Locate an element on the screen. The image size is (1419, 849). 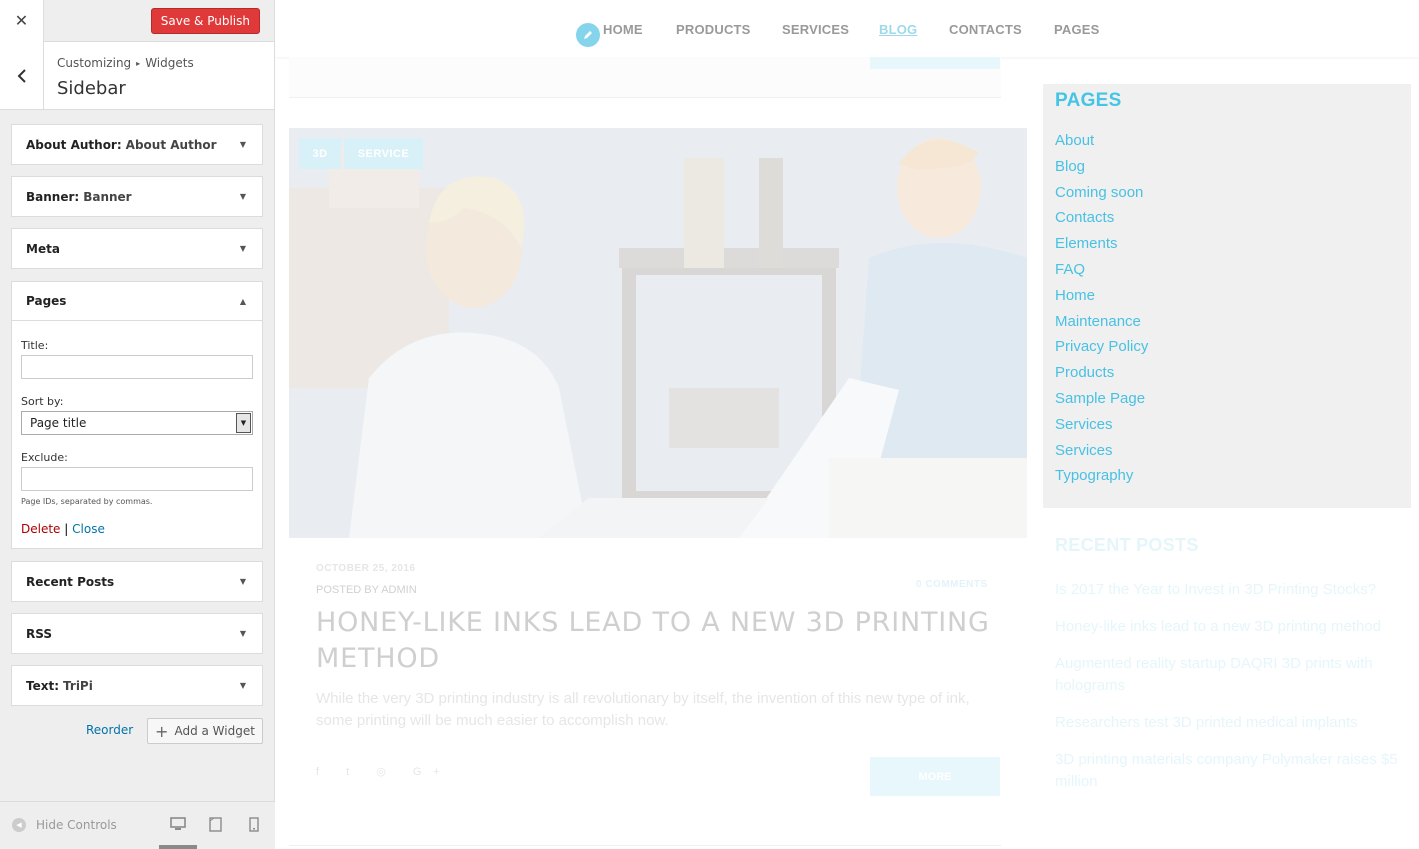
customizer-footer: ◀ Hide Controls is located at coordinates (137, 825).